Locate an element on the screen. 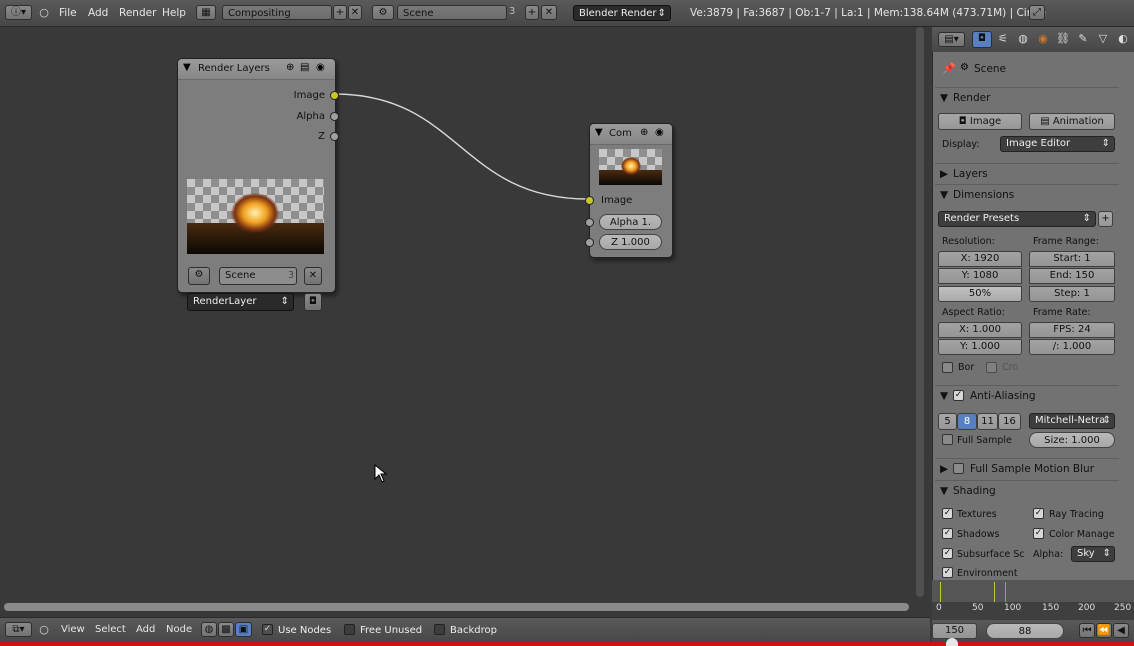 The image size is (1134, 646). input-socket-alpha is located at coordinates (589, 222).